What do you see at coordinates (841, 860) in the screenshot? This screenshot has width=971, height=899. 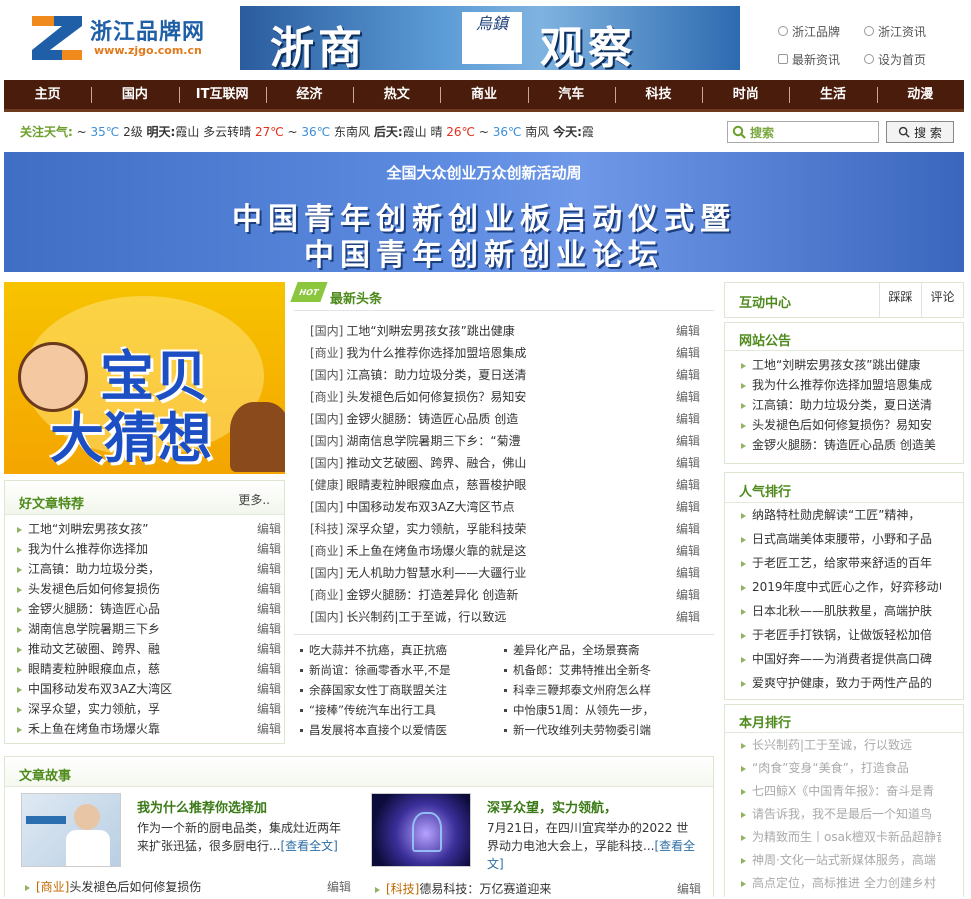 I see `list-item: 神周·文化一站式新媒体服务，高端` at bounding box center [841, 860].